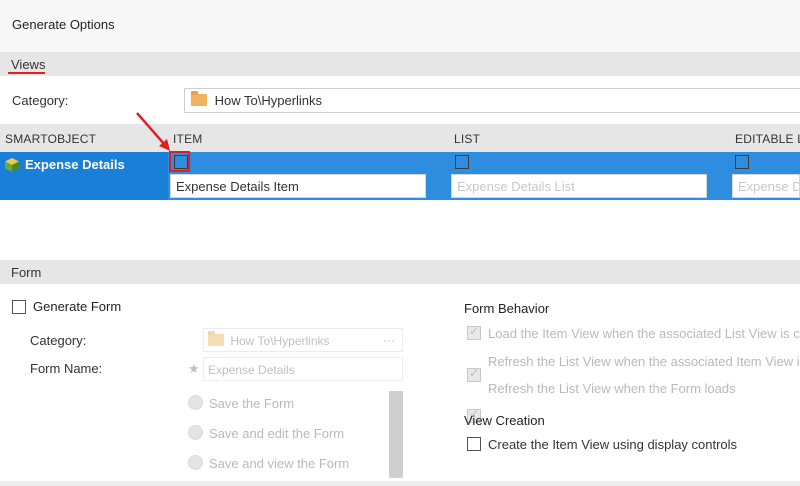  Describe the element at coordinates (252, 403) in the screenshot. I see `save-form-label: Save the Form` at that location.